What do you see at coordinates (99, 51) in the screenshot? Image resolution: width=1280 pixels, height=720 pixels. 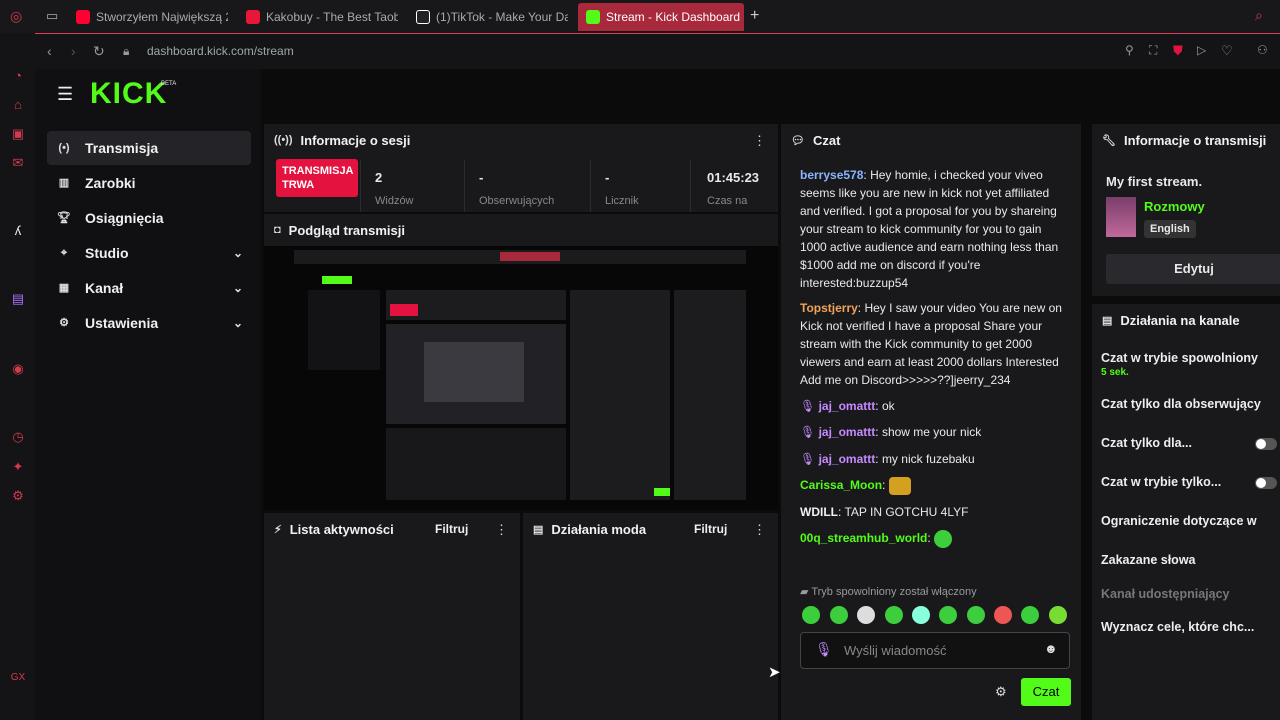 I see `reload-icon: ↻` at bounding box center [99, 51].